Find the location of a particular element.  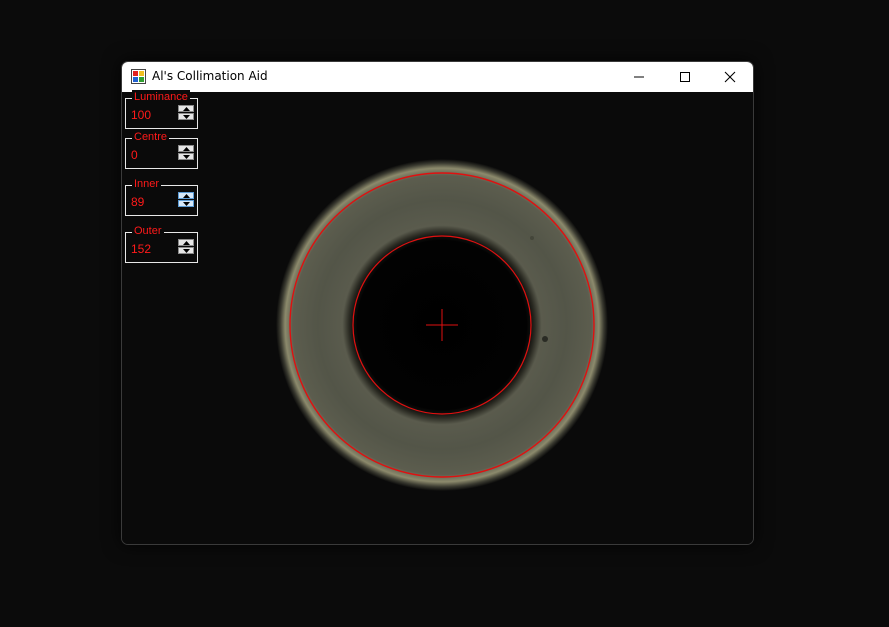

inner-decrement-button is located at coordinates (186, 203).